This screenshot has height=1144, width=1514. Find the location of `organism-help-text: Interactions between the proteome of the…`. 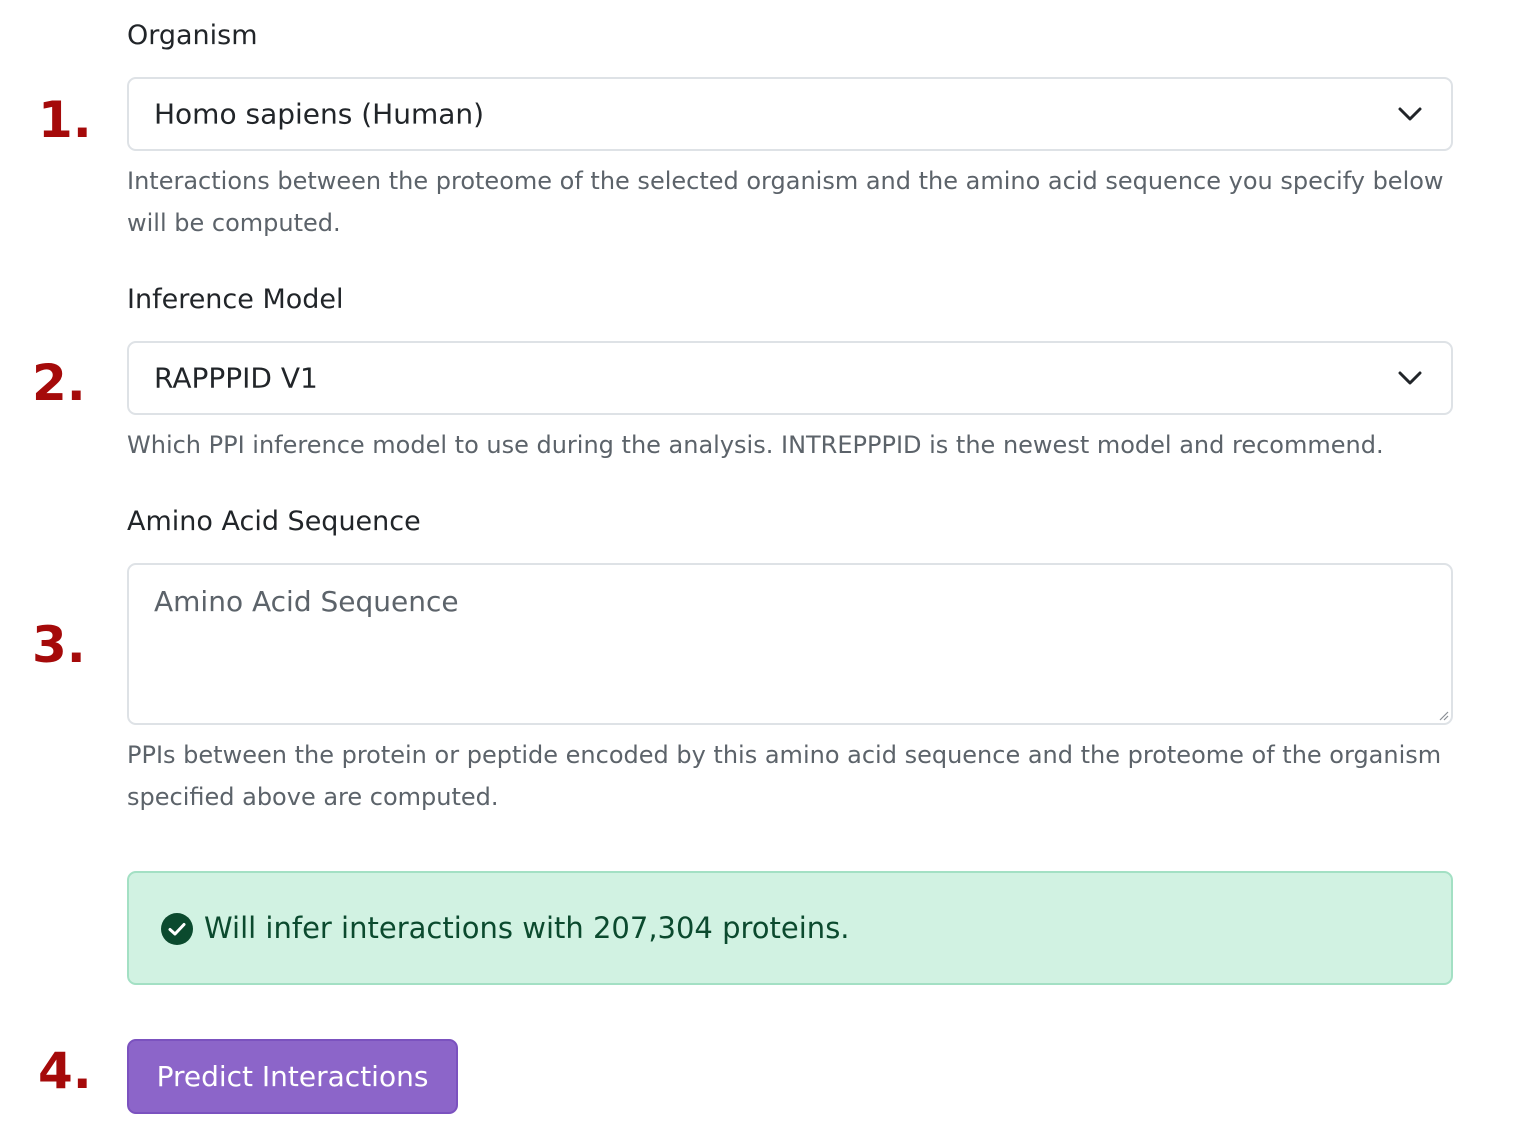

organism-help-text: Interactions between the proteome of the… is located at coordinates (785, 202).